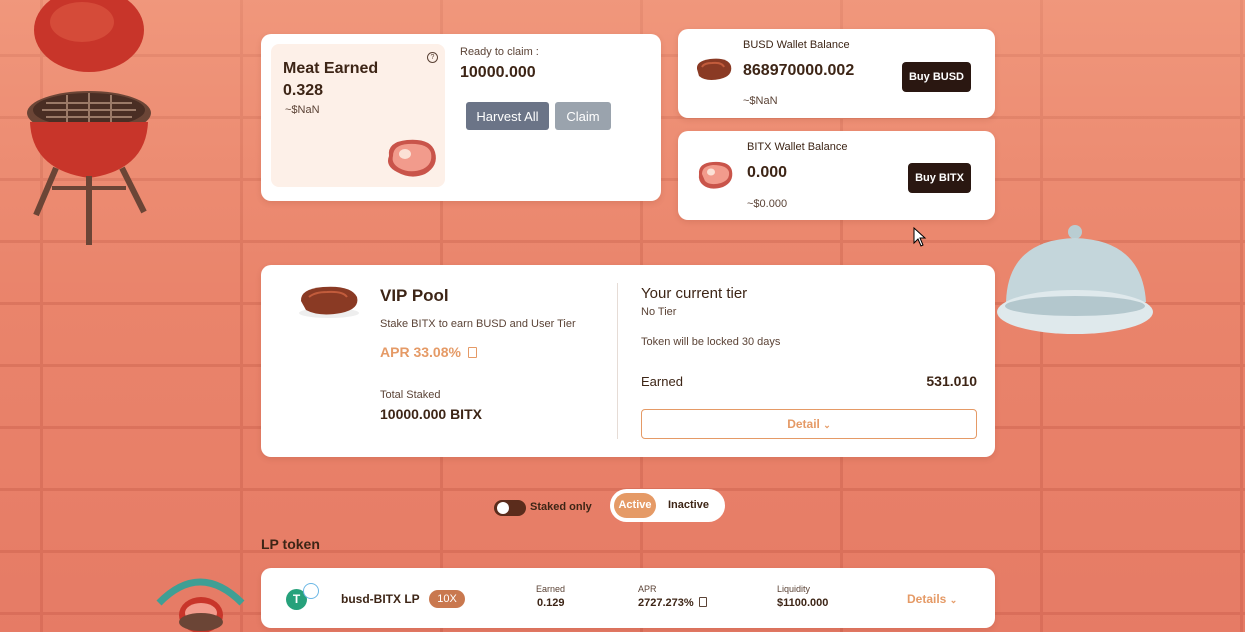 The height and width of the screenshot is (632, 1245). What do you see at coordinates (311, 591) in the screenshot?
I see `bitx-token-icon` at bounding box center [311, 591].